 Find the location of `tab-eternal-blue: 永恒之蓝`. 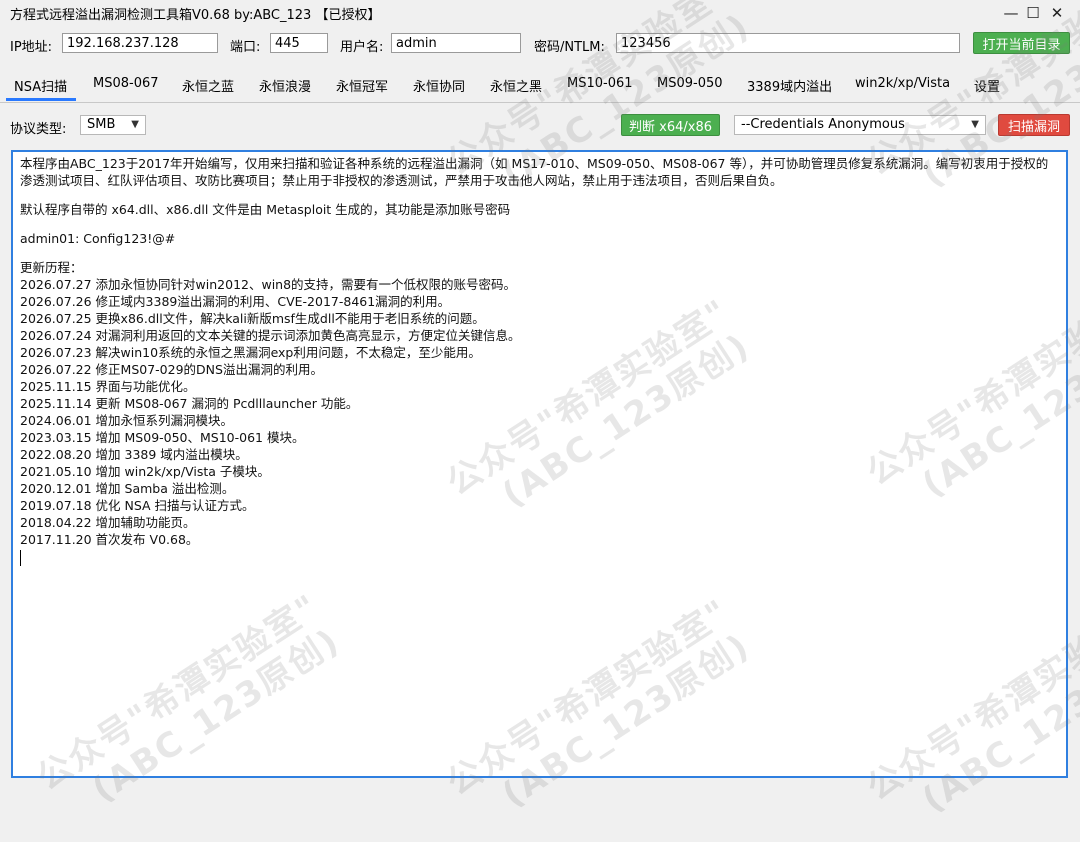

tab-eternal-blue: 永恒之蓝 is located at coordinates (208, 85).